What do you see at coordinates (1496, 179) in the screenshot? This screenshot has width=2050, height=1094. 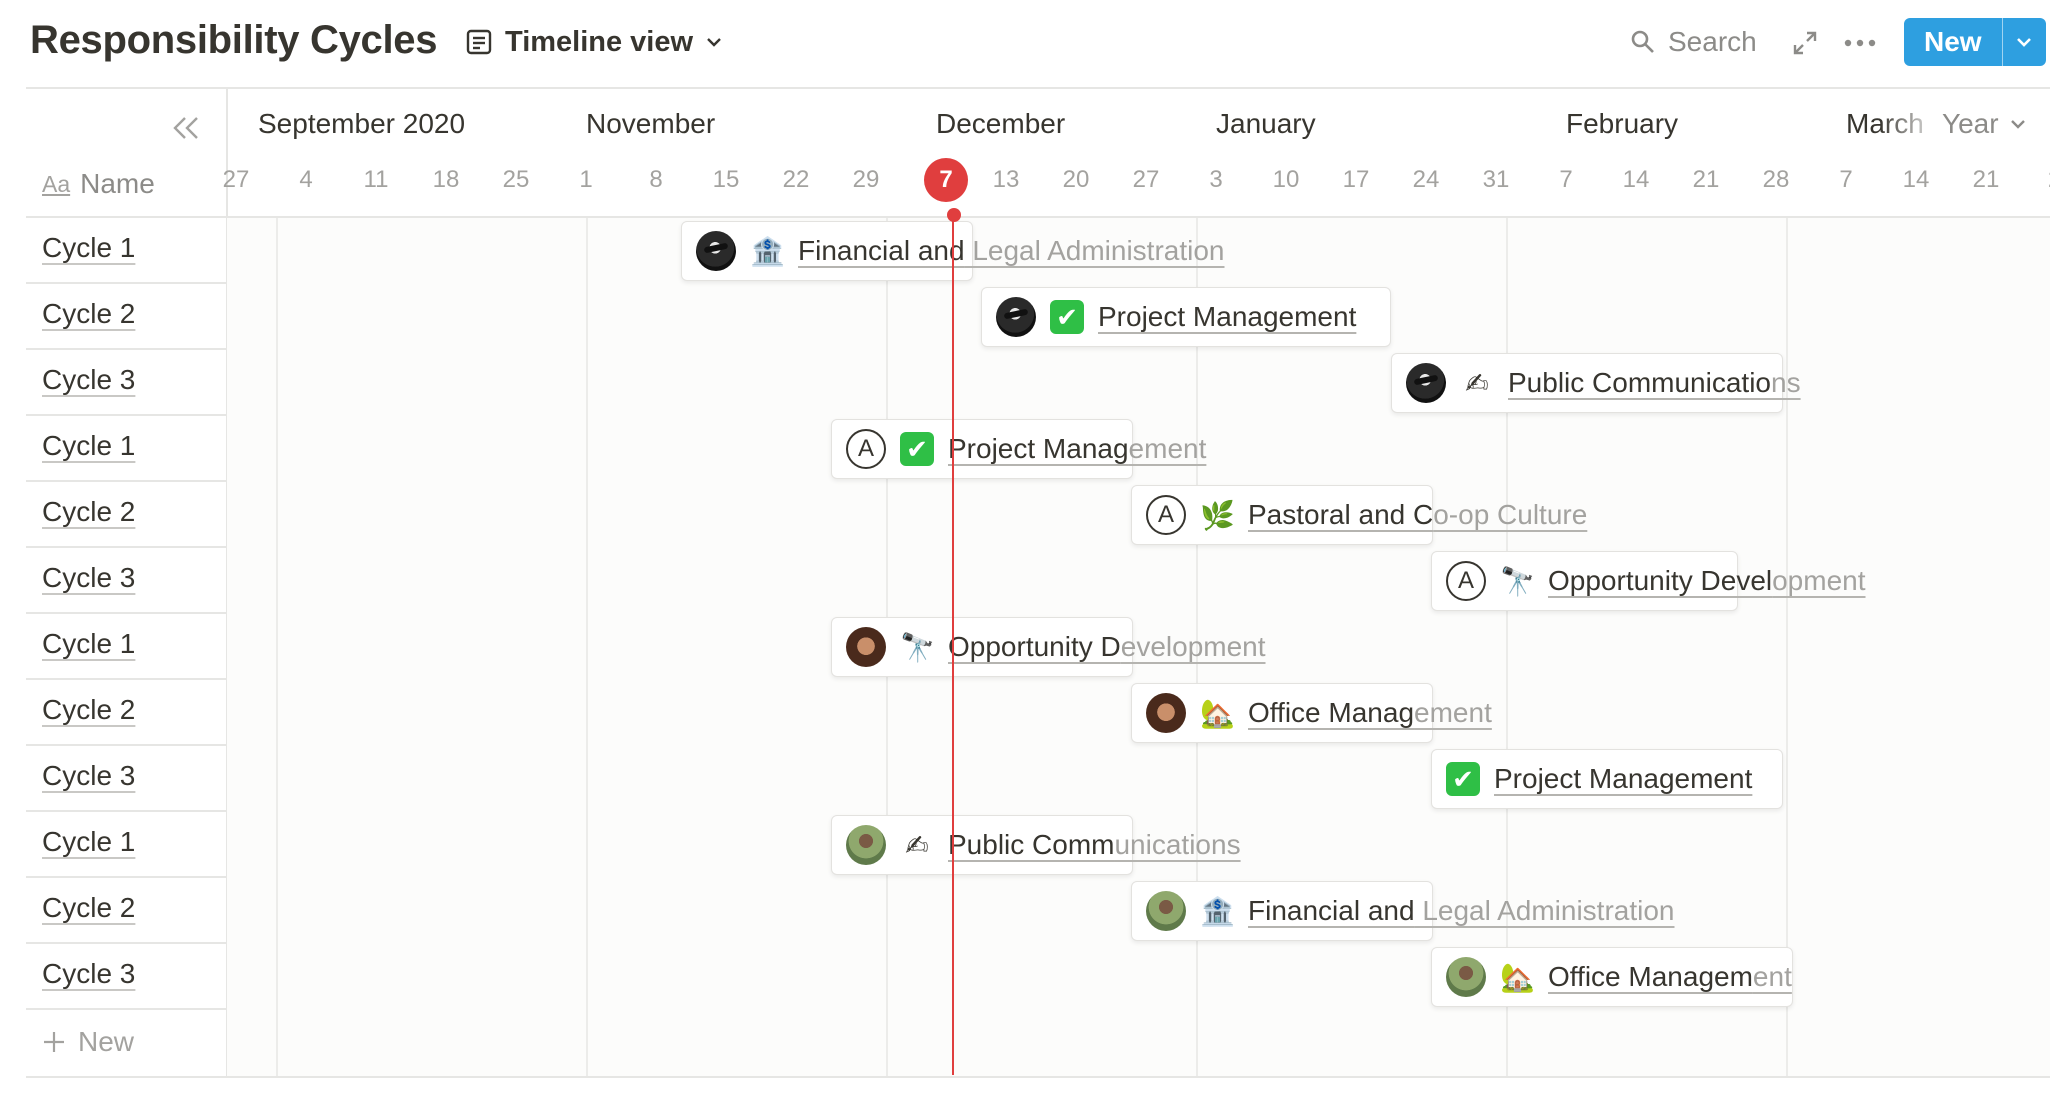 I see `day-label: 31` at bounding box center [1496, 179].